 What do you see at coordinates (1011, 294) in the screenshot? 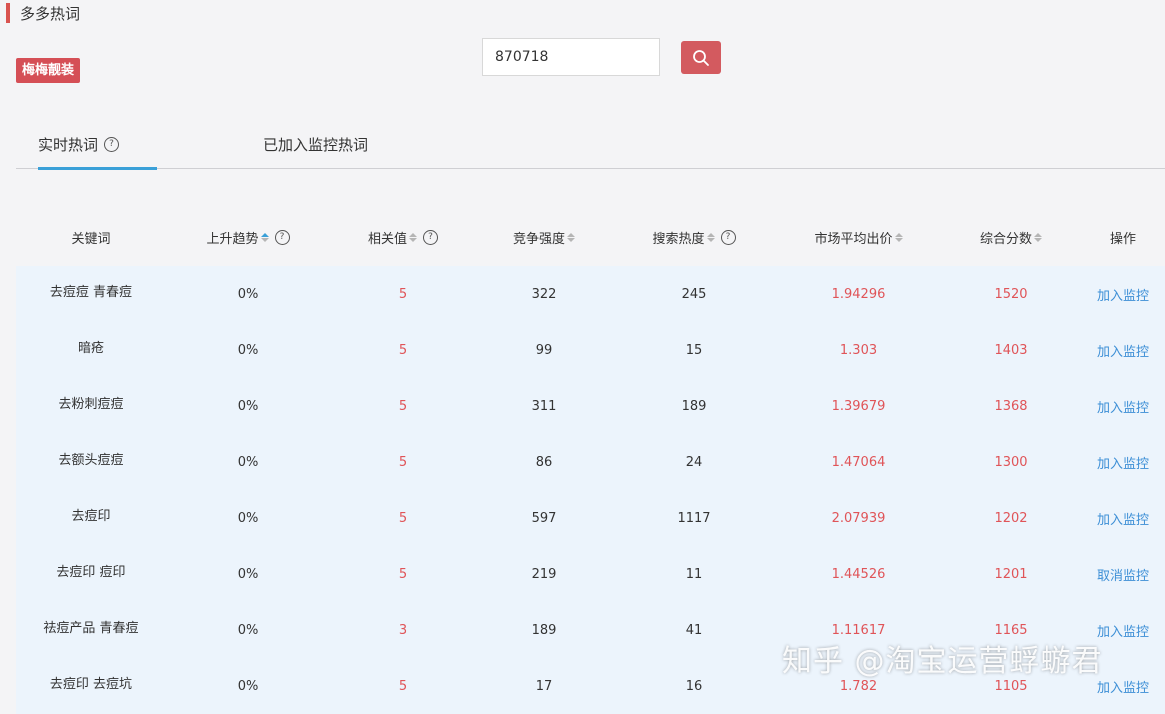
I see `cell-score: 1520` at bounding box center [1011, 294].